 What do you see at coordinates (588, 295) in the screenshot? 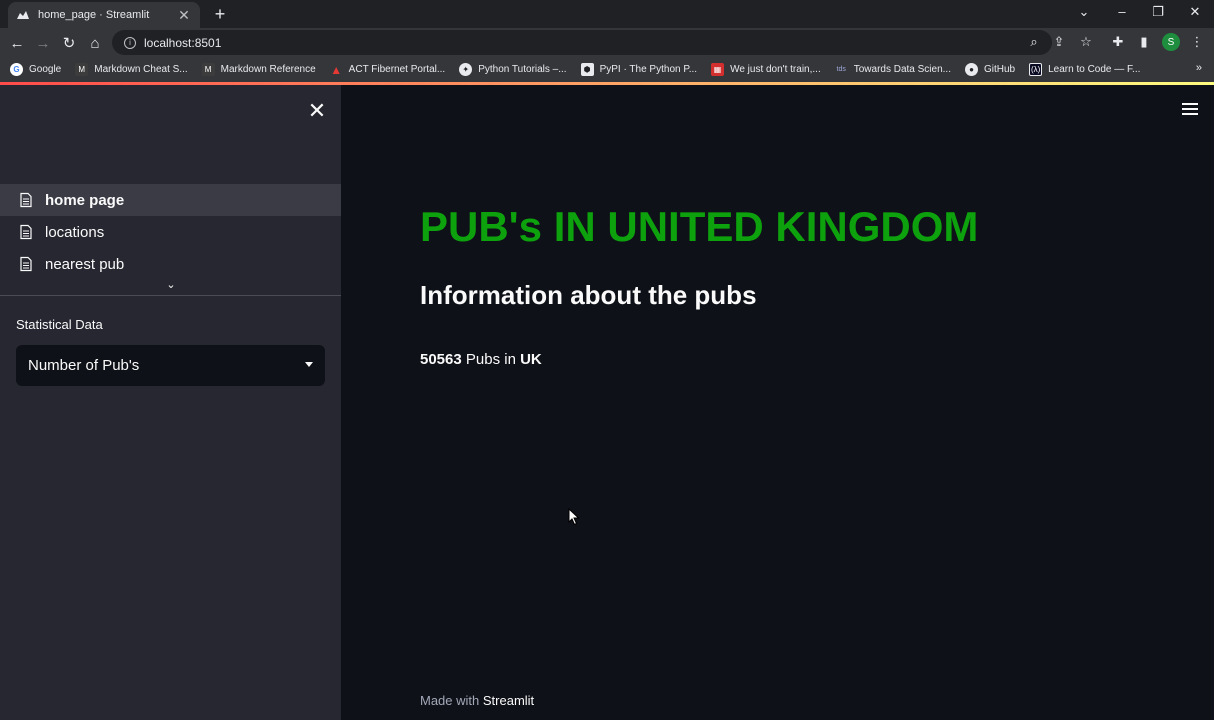
I see `page-subtitle: Information about the pubs` at bounding box center [588, 295].